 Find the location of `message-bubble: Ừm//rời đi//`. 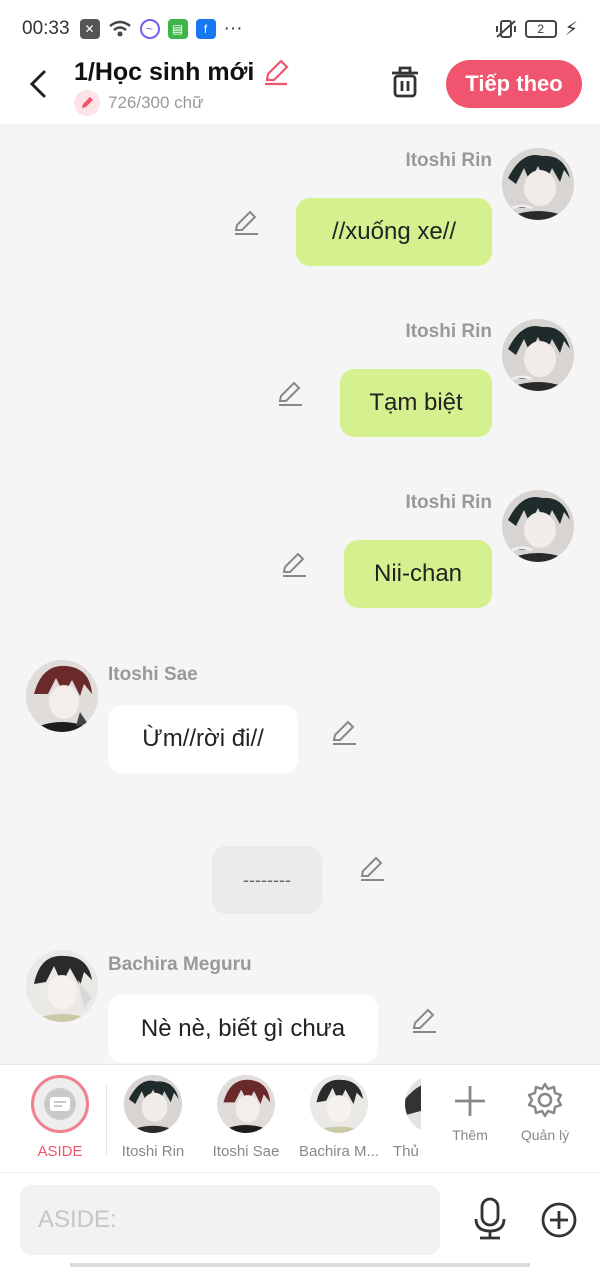

message-bubble: Ừm//rời đi// is located at coordinates (203, 739).